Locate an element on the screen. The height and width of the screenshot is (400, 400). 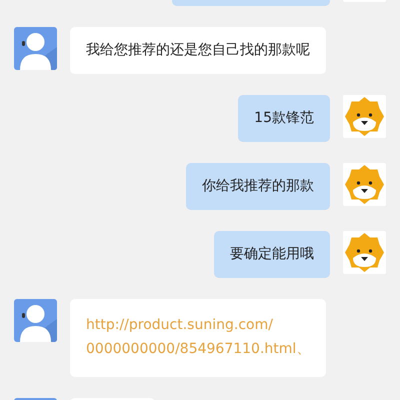
message-bubble: 我给您推荐的还是您自己找的那款呢 is located at coordinates (198, 50).